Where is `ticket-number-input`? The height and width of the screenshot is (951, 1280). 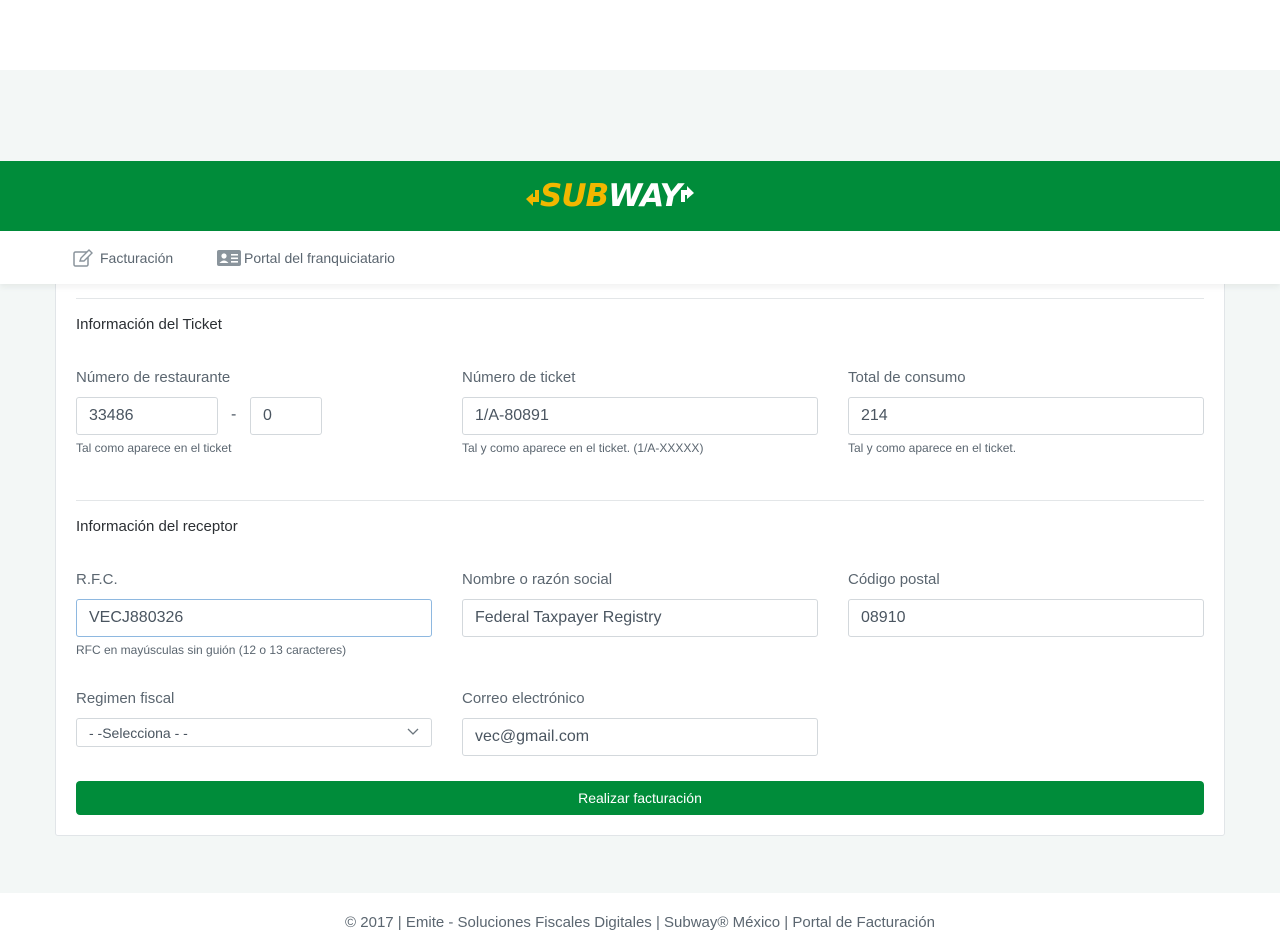
ticket-number-input is located at coordinates (640, 416).